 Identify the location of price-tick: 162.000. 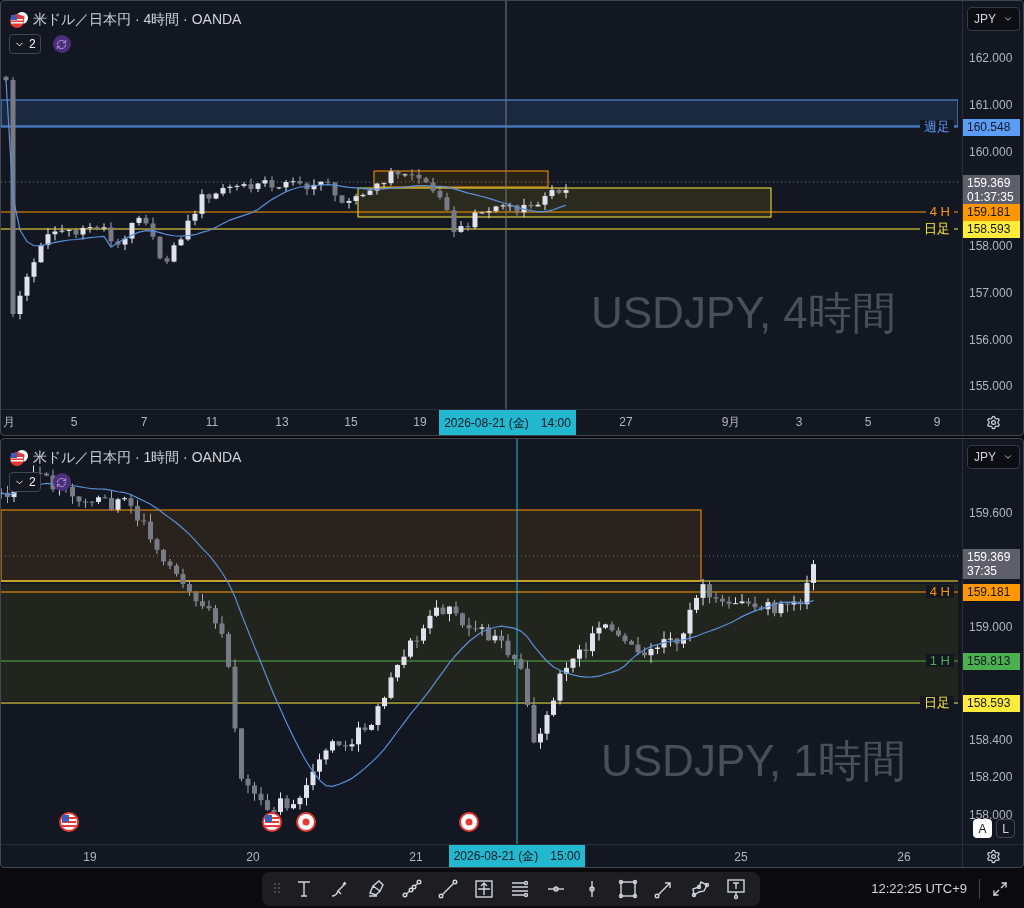
(991, 58).